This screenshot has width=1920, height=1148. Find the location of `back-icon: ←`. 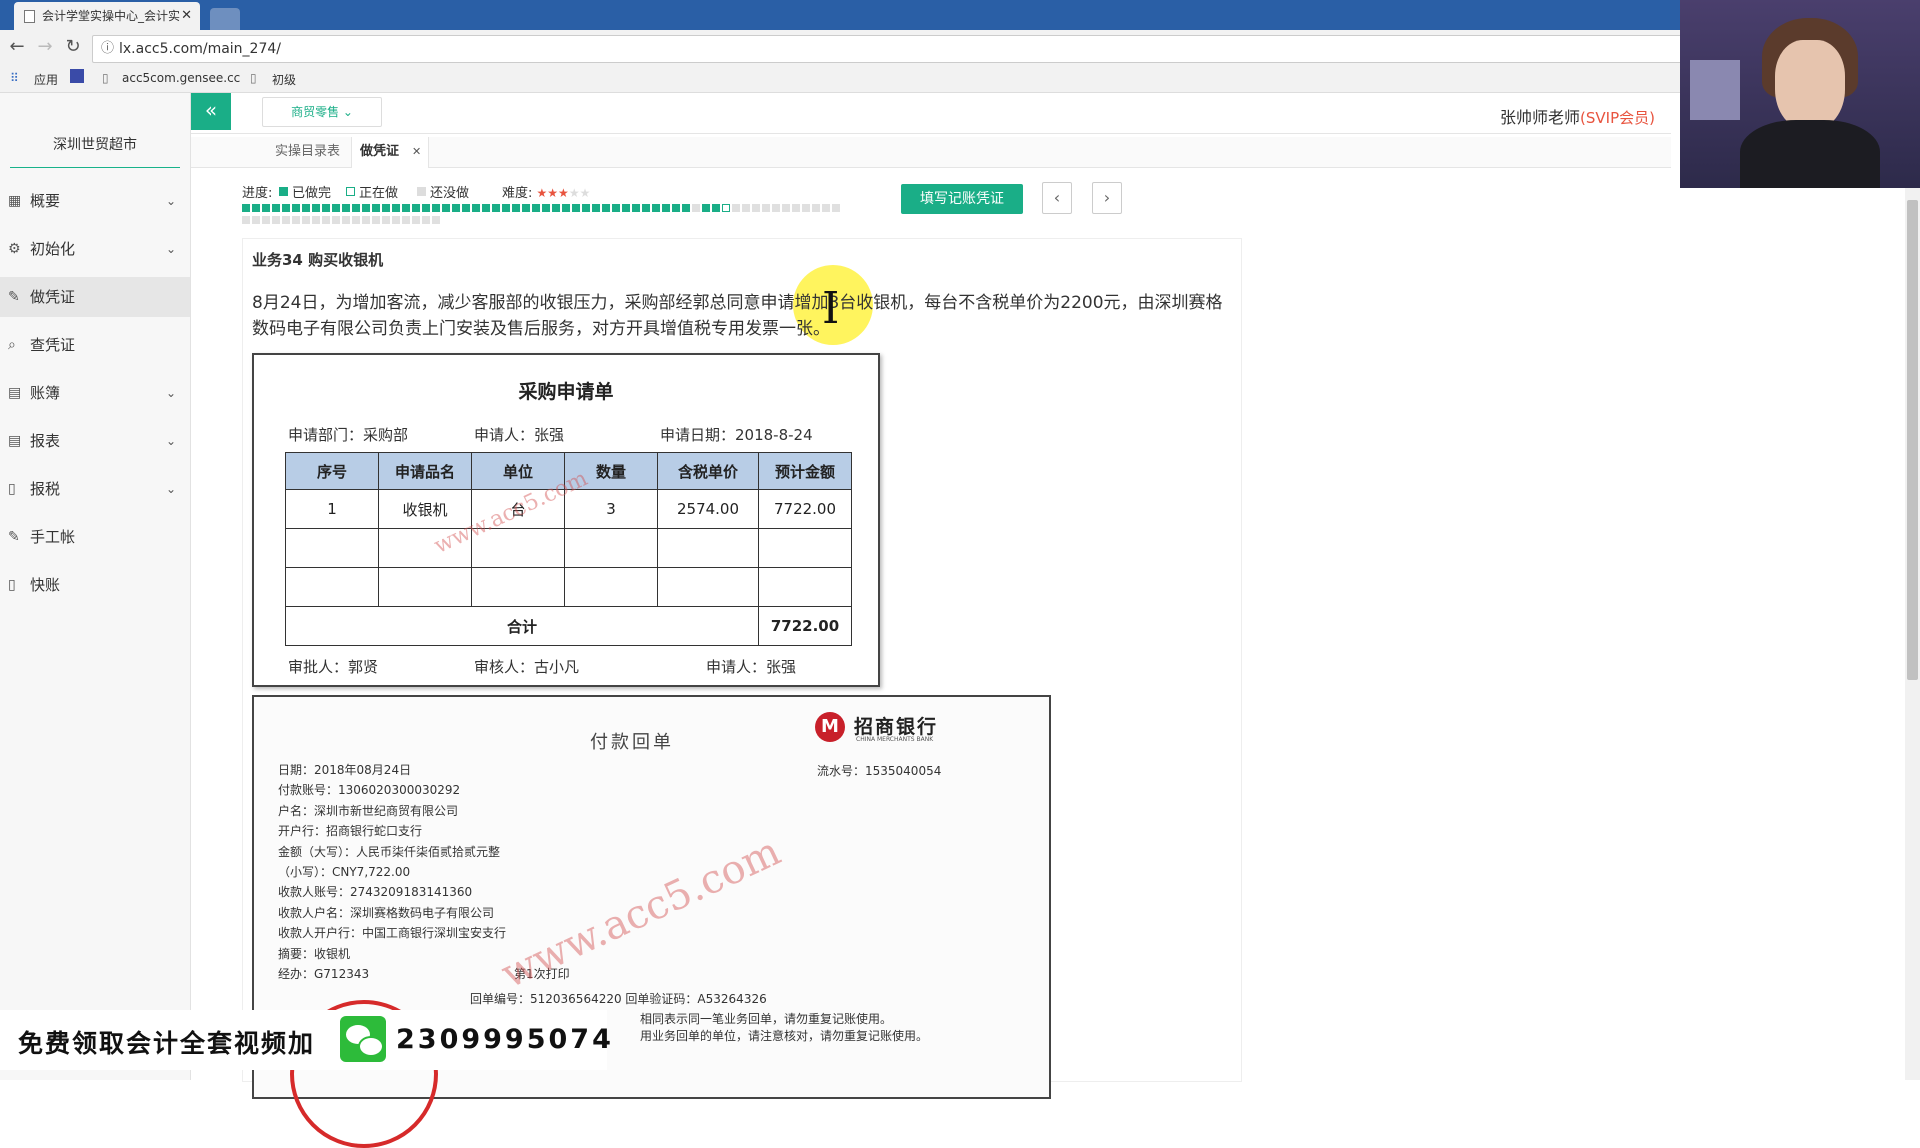

back-icon: ← is located at coordinates (17, 46).